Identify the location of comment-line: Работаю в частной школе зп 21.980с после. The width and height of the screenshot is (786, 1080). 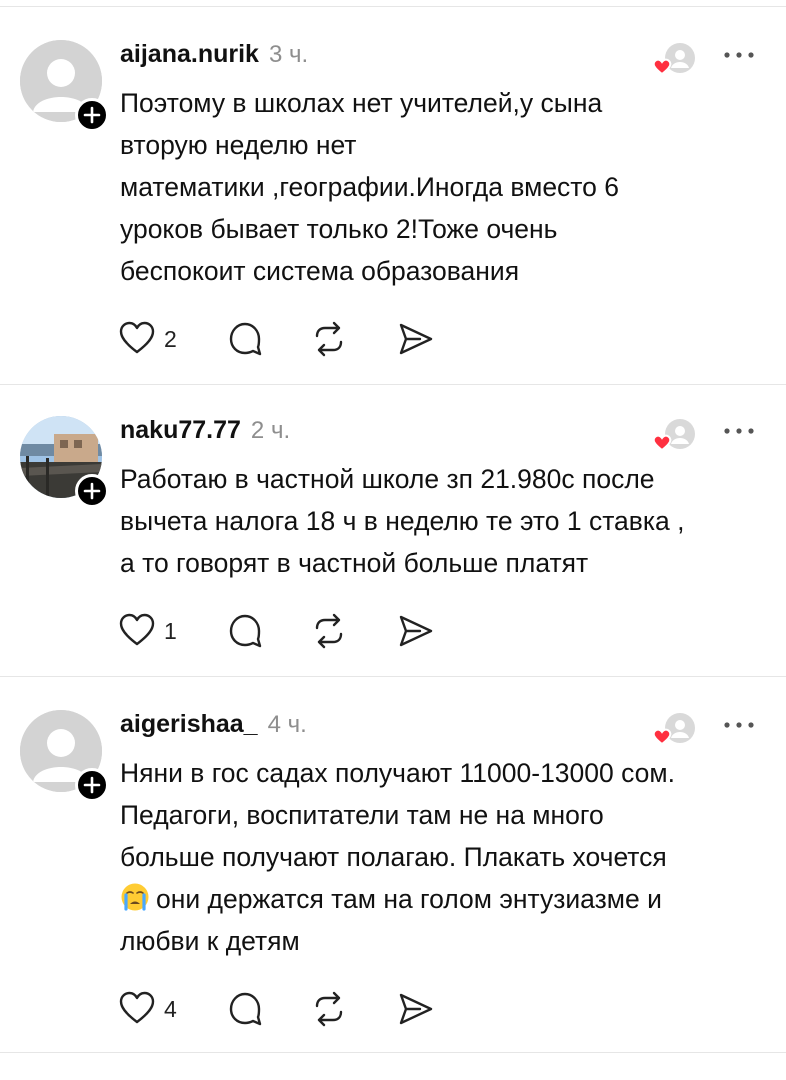
(387, 479).